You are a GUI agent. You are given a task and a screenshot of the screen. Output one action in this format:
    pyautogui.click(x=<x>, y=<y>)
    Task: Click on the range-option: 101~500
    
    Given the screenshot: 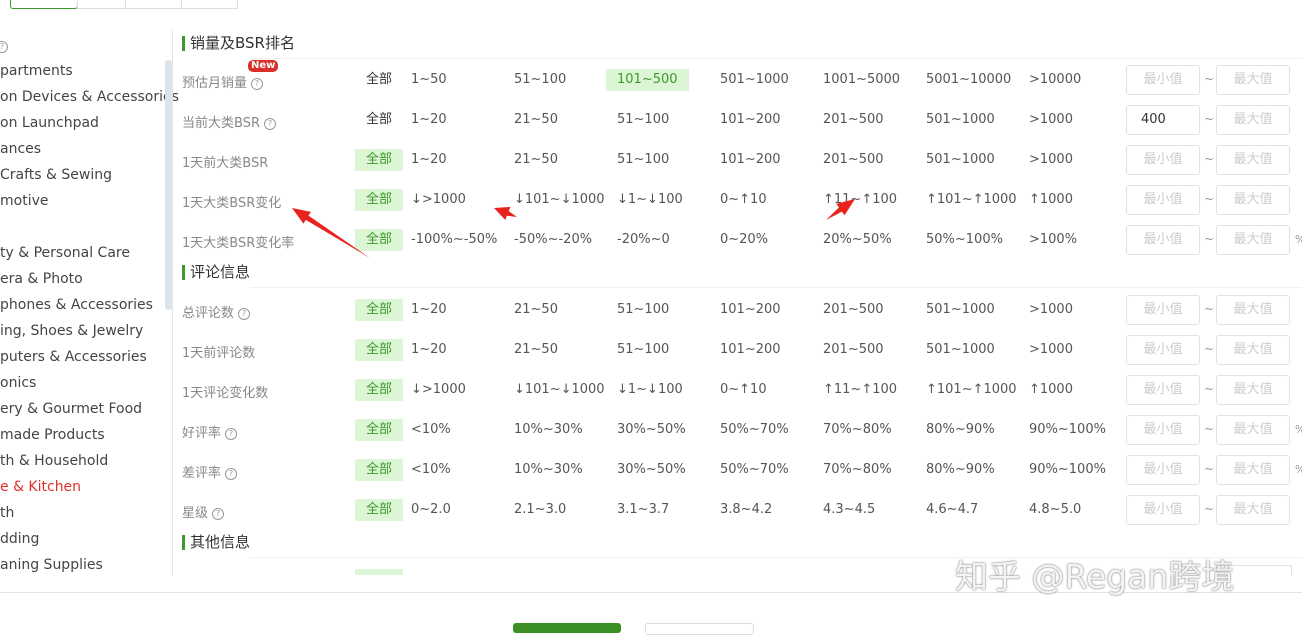 What is the action you would take?
    pyautogui.click(x=647, y=80)
    